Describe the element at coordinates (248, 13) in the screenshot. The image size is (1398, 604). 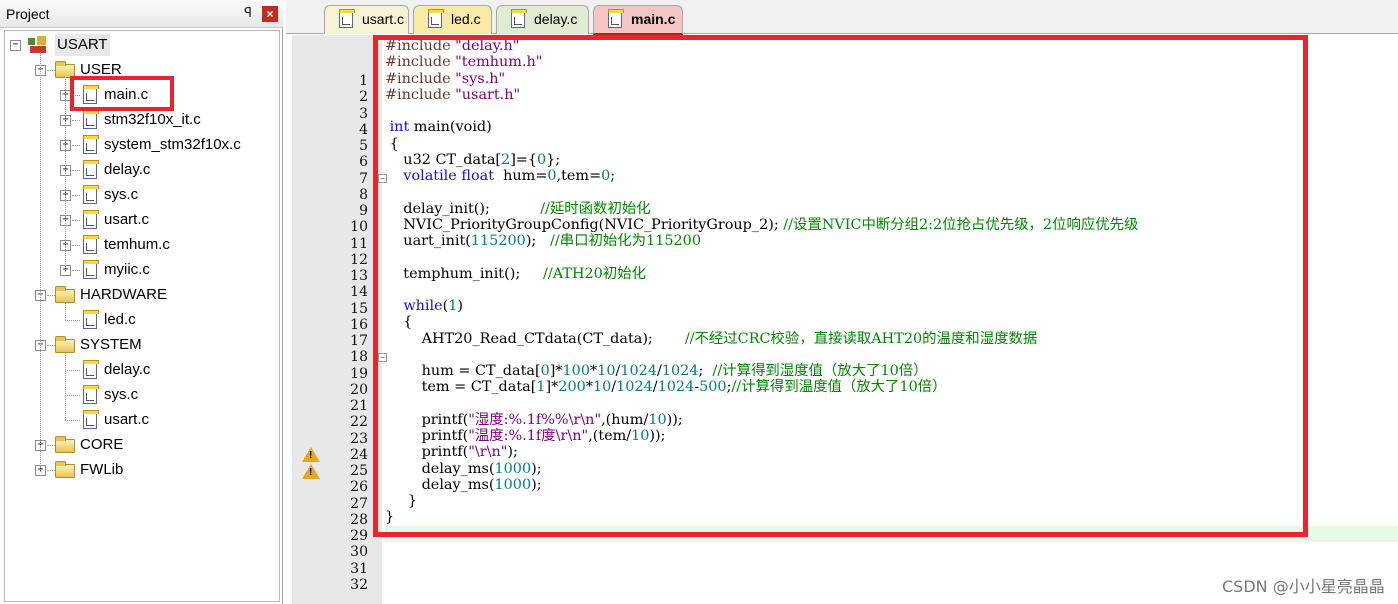
I see `pin-icon: ꟼ` at that location.